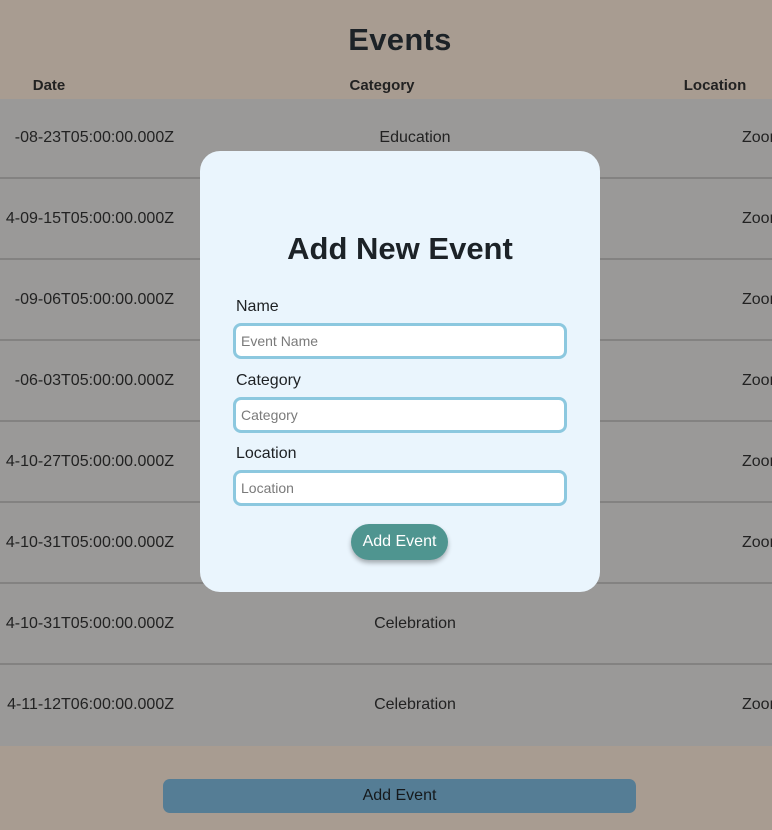 The height and width of the screenshot is (830, 772). What do you see at coordinates (715, 85) in the screenshot?
I see `column-header-location: Location` at bounding box center [715, 85].